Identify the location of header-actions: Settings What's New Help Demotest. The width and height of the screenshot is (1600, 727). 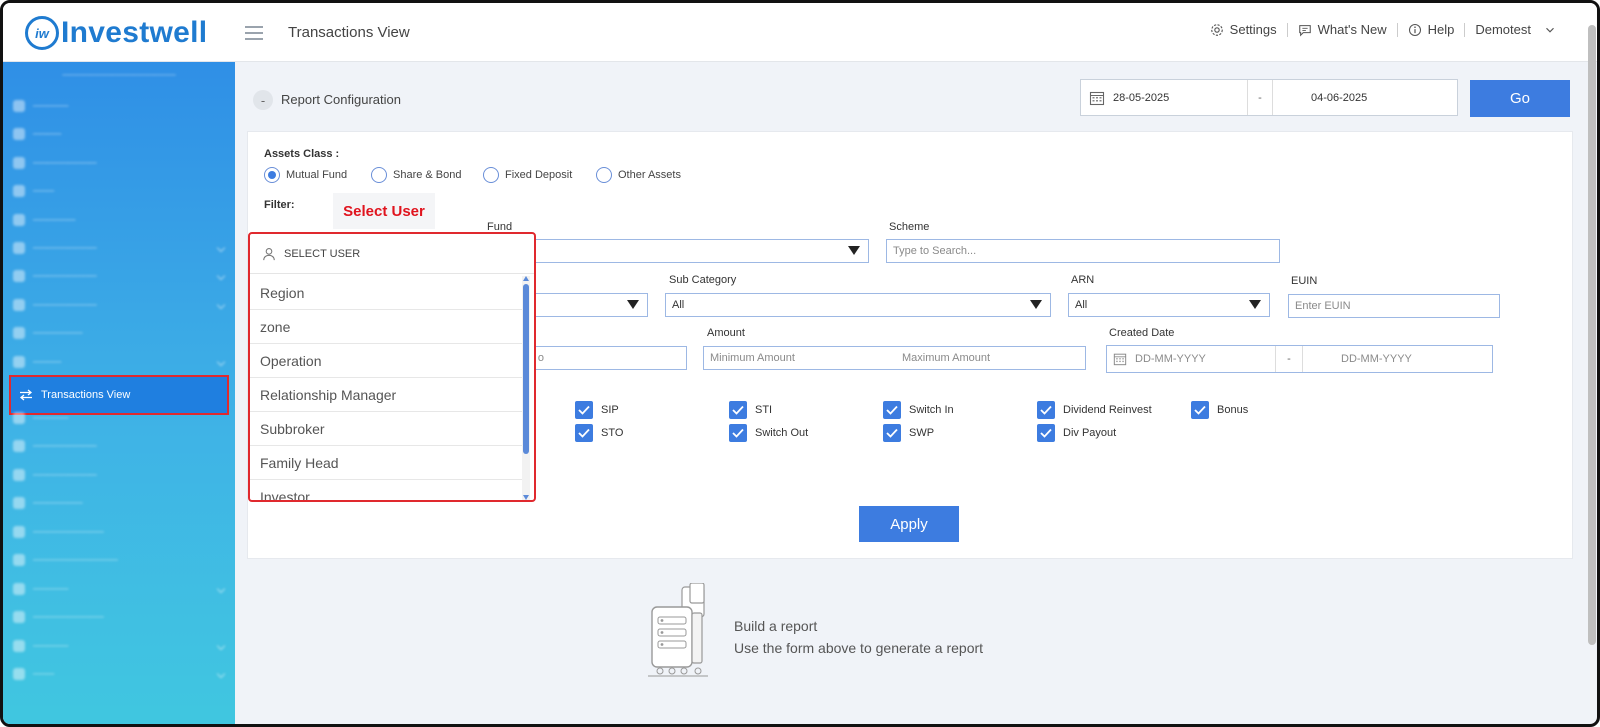
(1383, 29).